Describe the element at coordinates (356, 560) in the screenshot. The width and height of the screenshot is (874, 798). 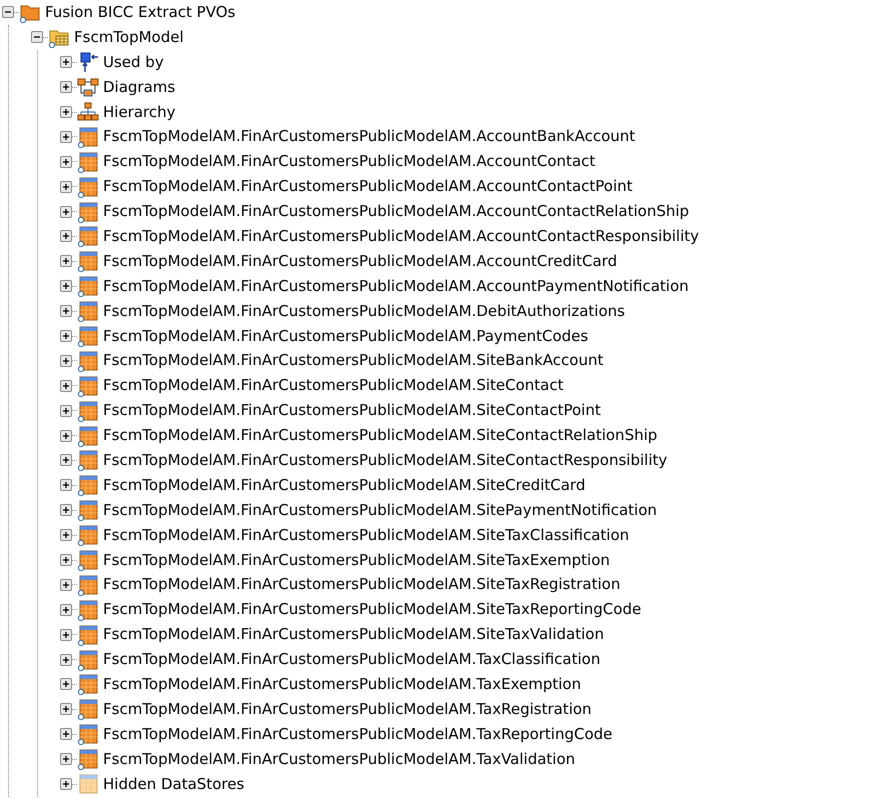
I see `tree-item: FscmTopModelAM.FinArCustomersPublicModelAM.SiteTaxExemption` at that location.